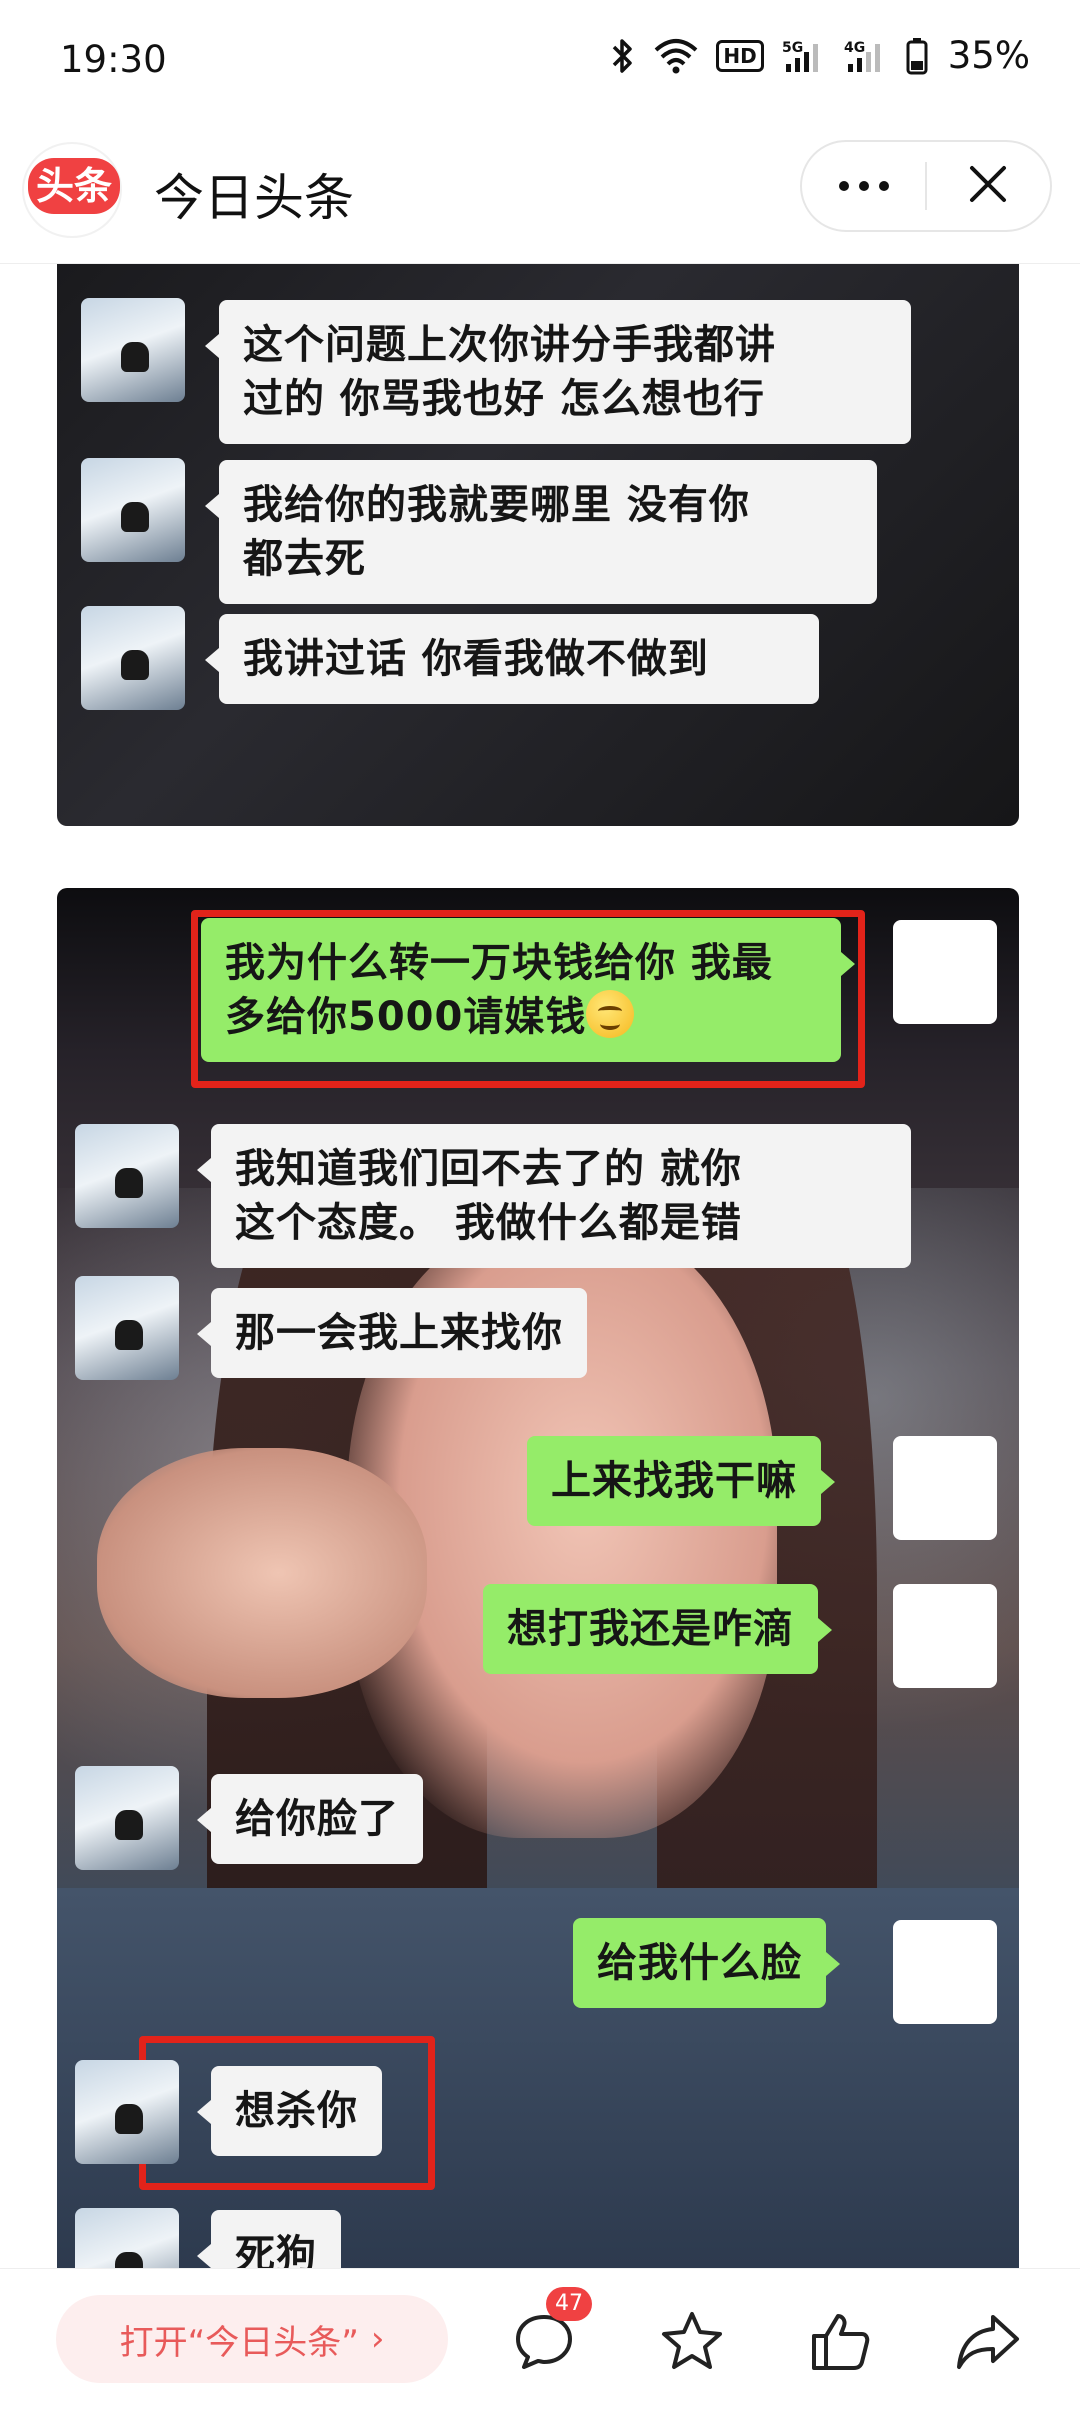 The height and width of the screenshot is (2412, 1080). Describe the element at coordinates (917, 56) in the screenshot. I see `battery-icon` at that location.